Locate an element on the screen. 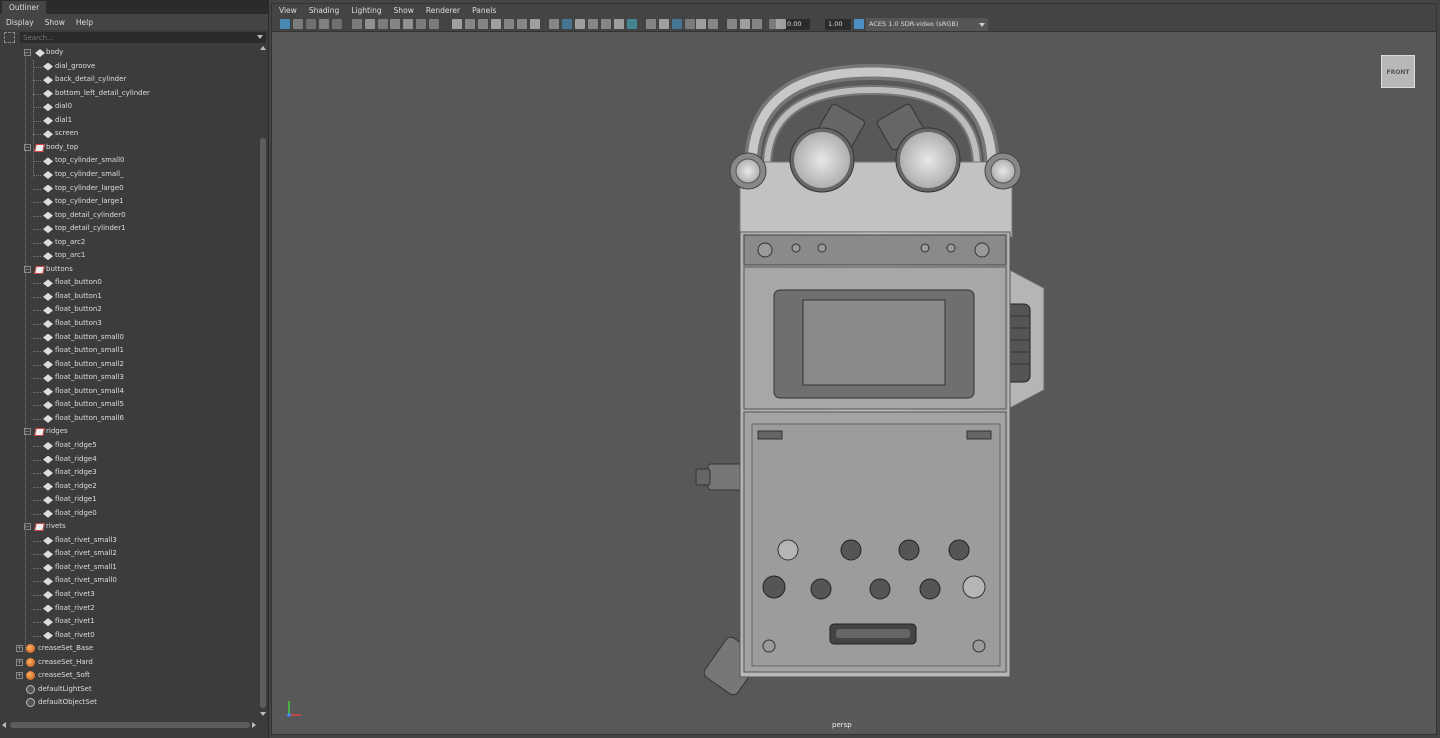 The height and width of the screenshot is (738, 1440). tree-item: float_rivet_small1 is located at coordinates (129, 568).